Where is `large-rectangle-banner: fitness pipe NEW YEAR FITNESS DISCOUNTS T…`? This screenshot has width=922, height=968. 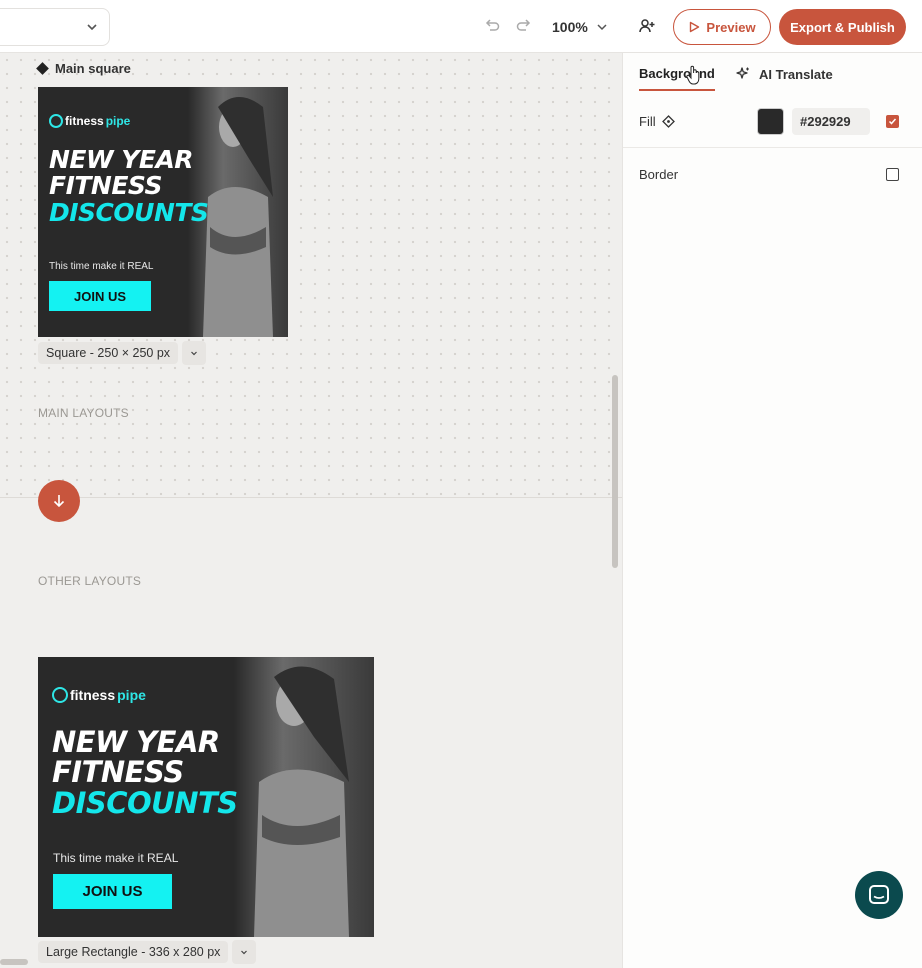 large-rectangle-banner: fitness pipe NEW YEAR FITNESS DISCOUNTS T… is located at coordinates (206, 797).